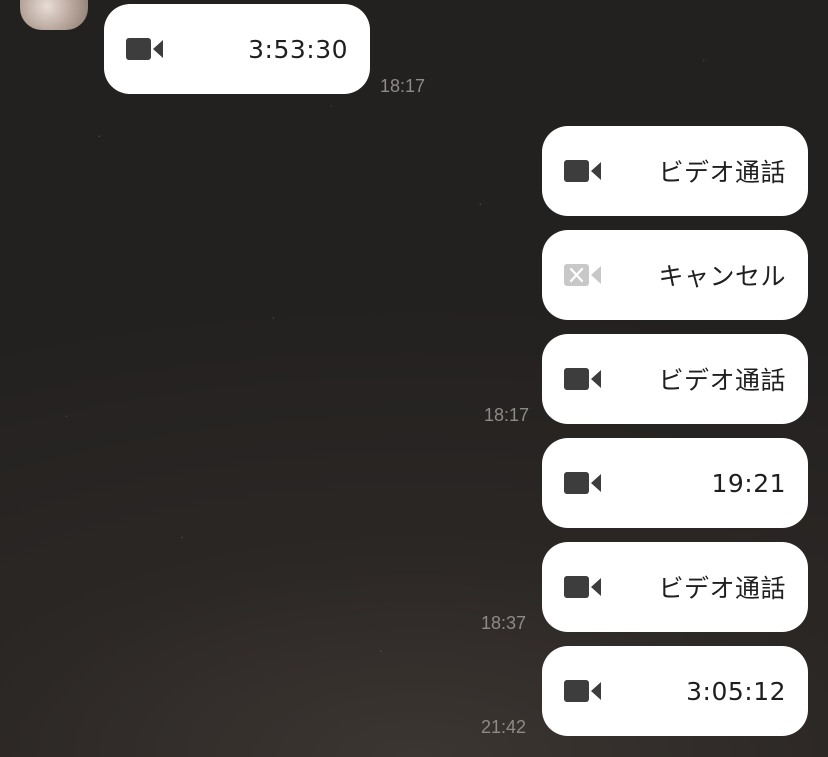  Describe the element at coordinates (582, 275) in the screenshot. I see `video-camera-cancelled-icon` at that location.